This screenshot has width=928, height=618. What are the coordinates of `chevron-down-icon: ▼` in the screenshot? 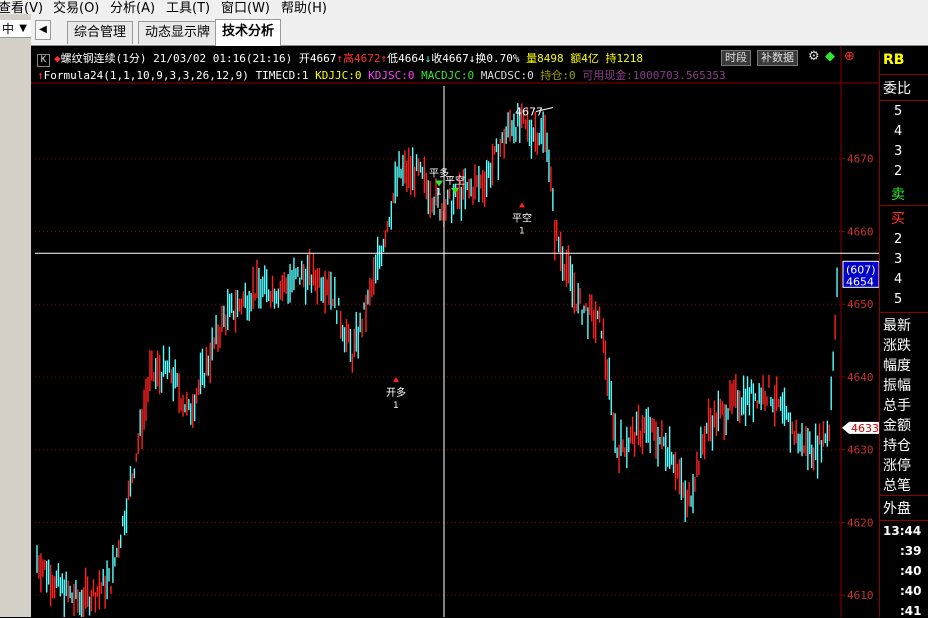 It's located at (23, 29).